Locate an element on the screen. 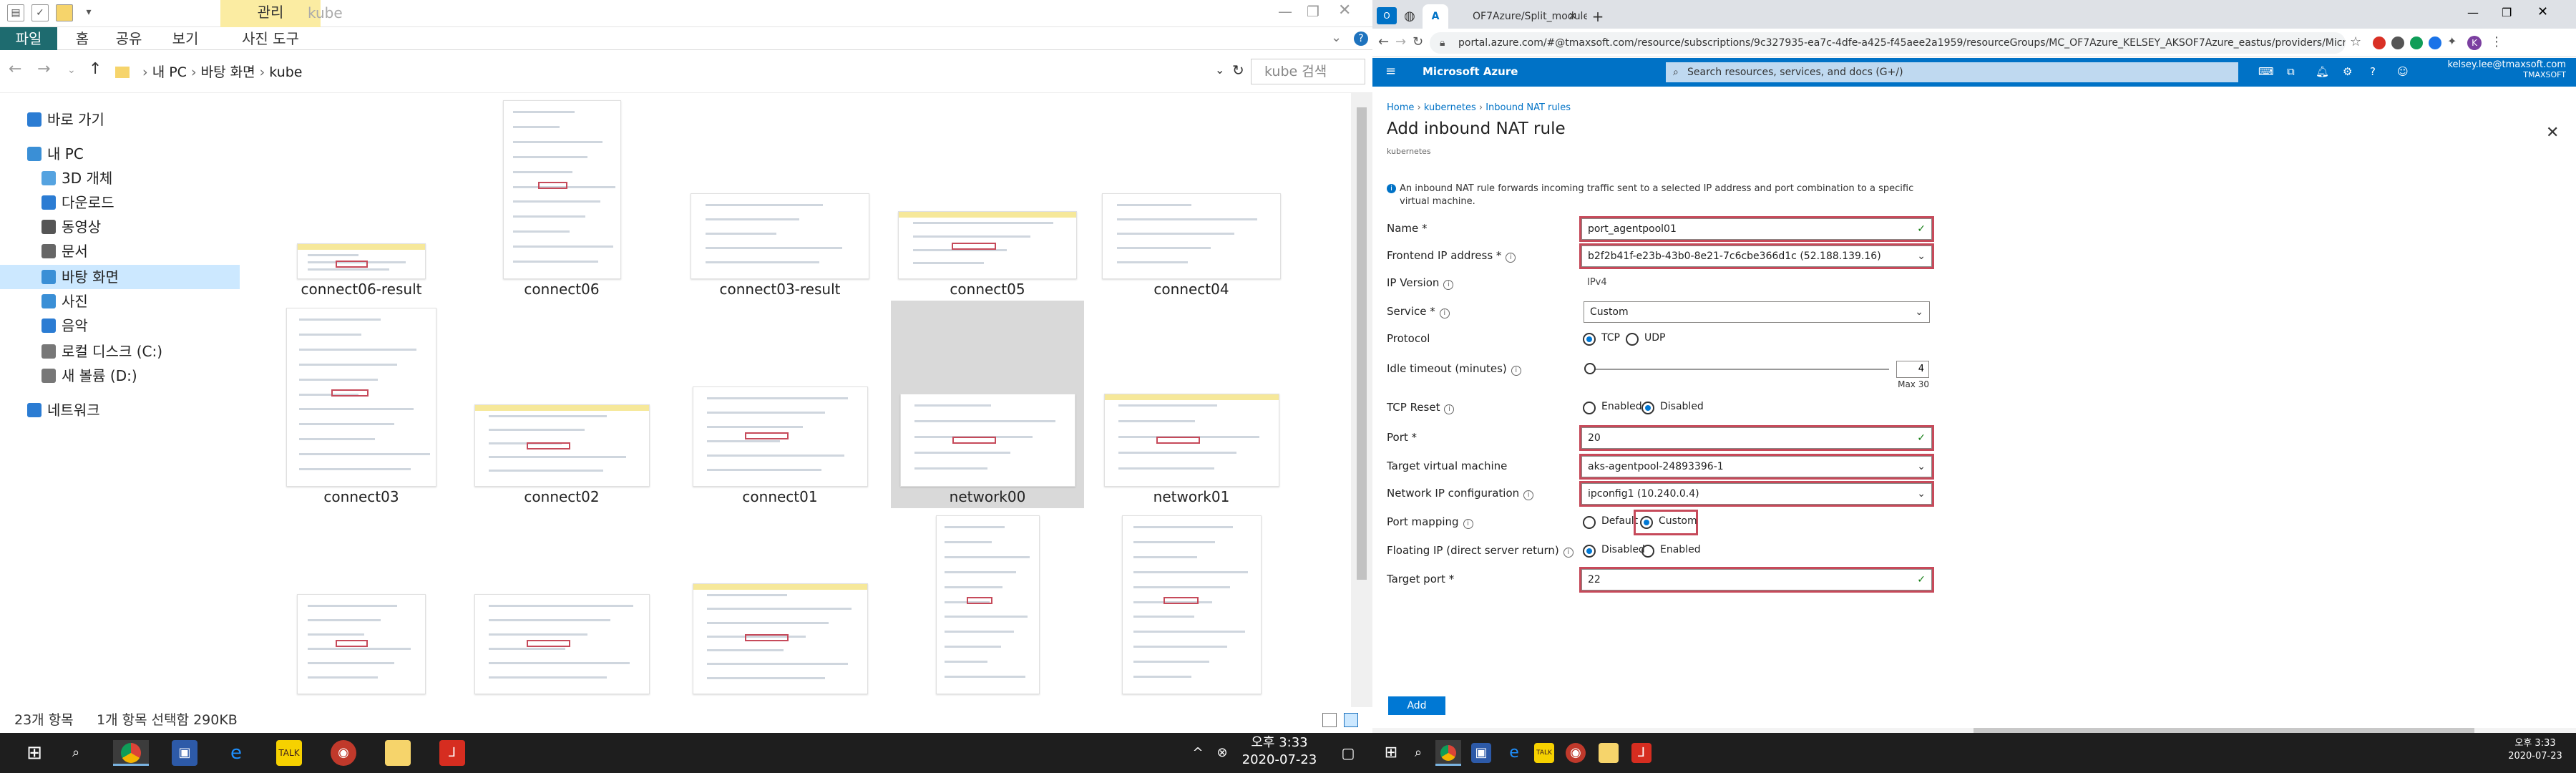 The height and width of the screenshot is (773, 2576). extensions-puzzle-icon: ✦ is located at coordinates (2452, 41).